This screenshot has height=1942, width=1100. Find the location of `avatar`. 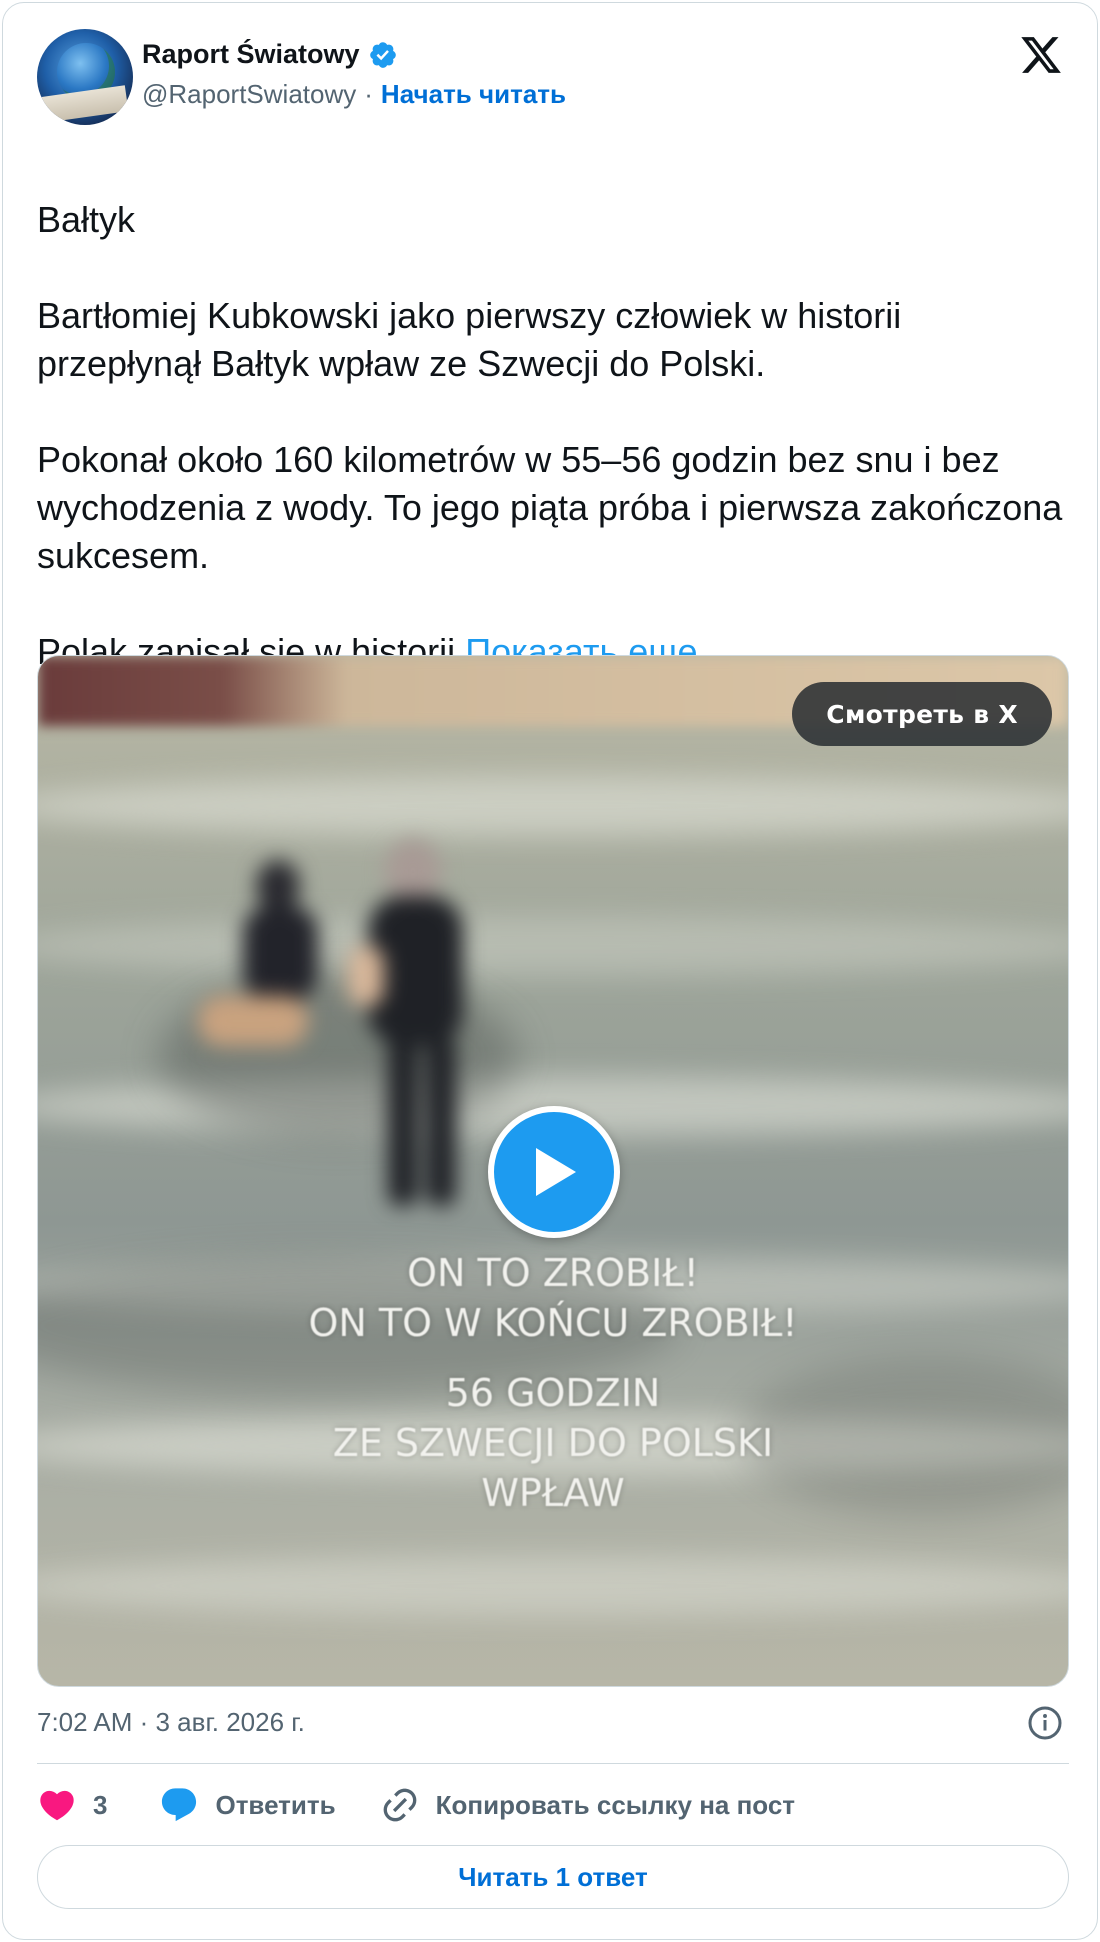

avatar is located at coordinates (85, 77).